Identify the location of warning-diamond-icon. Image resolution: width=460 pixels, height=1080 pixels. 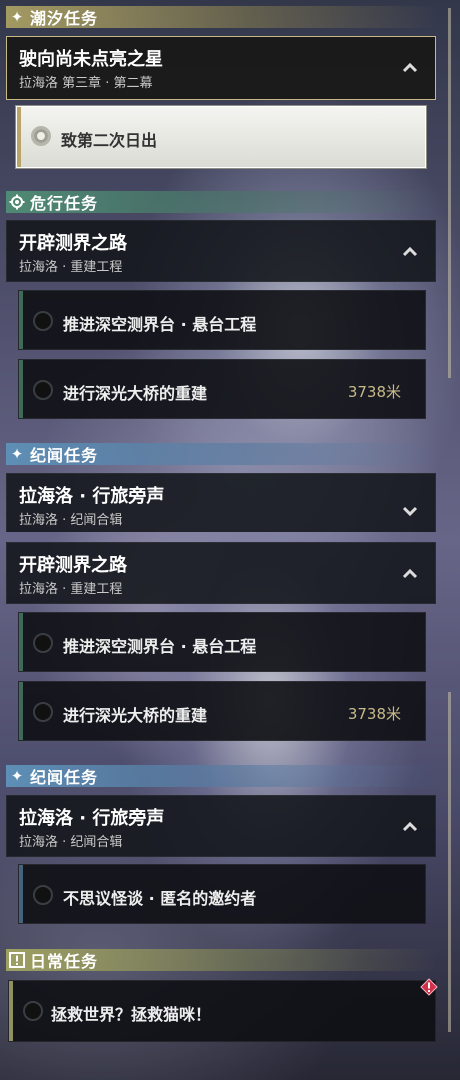
(429, 987).